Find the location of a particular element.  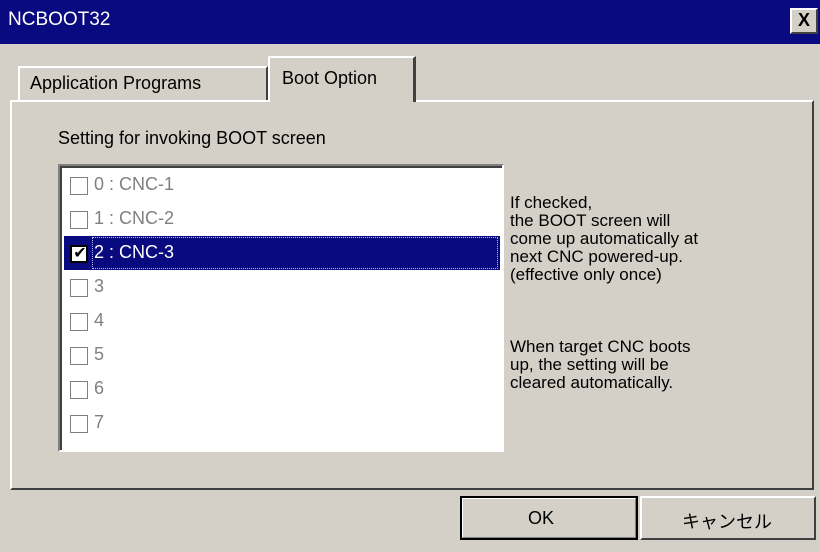

title-bar: NCBOOT32 X is located at coordinates (410, 22).